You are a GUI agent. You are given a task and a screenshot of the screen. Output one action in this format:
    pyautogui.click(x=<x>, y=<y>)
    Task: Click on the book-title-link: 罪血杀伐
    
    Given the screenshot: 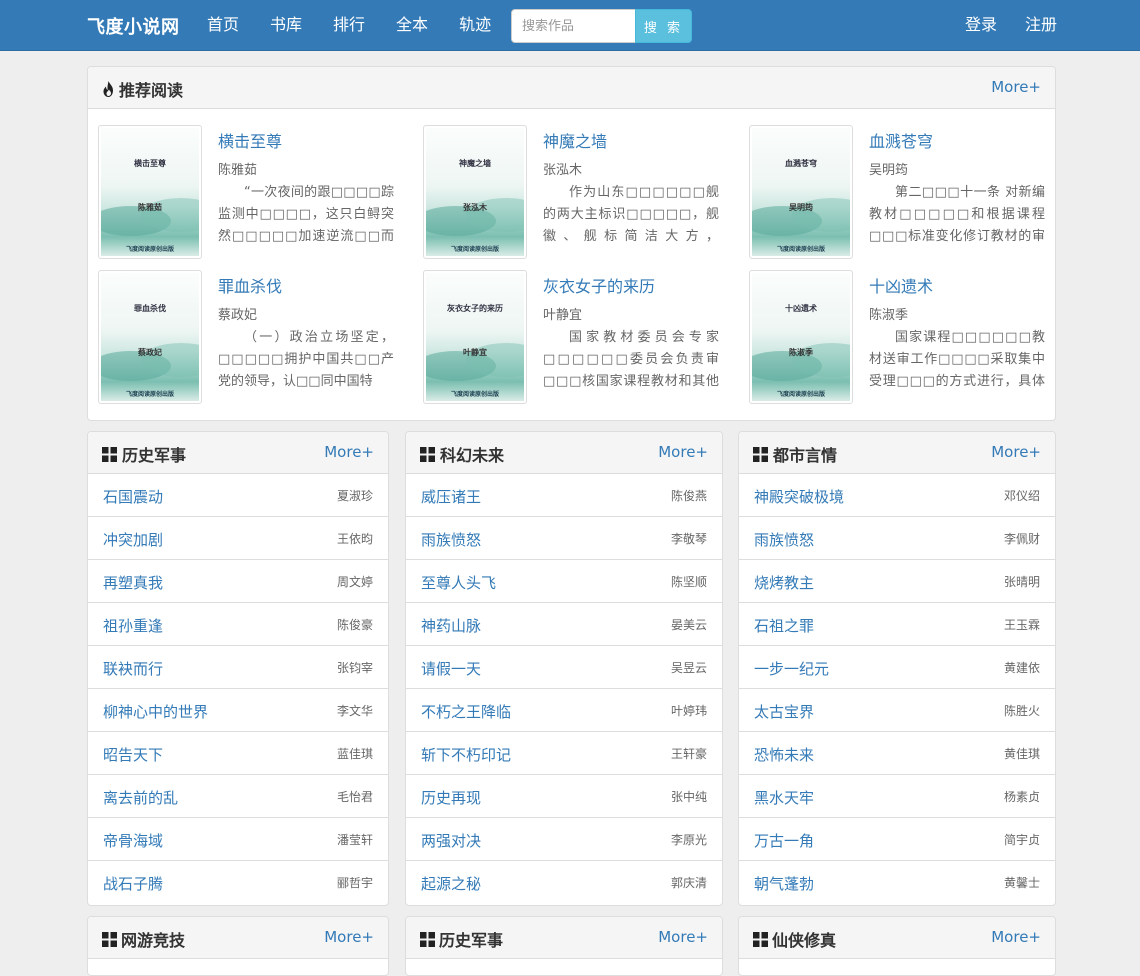 What is the action you would take?
    pyautogui.click(x=250, y=285)
    